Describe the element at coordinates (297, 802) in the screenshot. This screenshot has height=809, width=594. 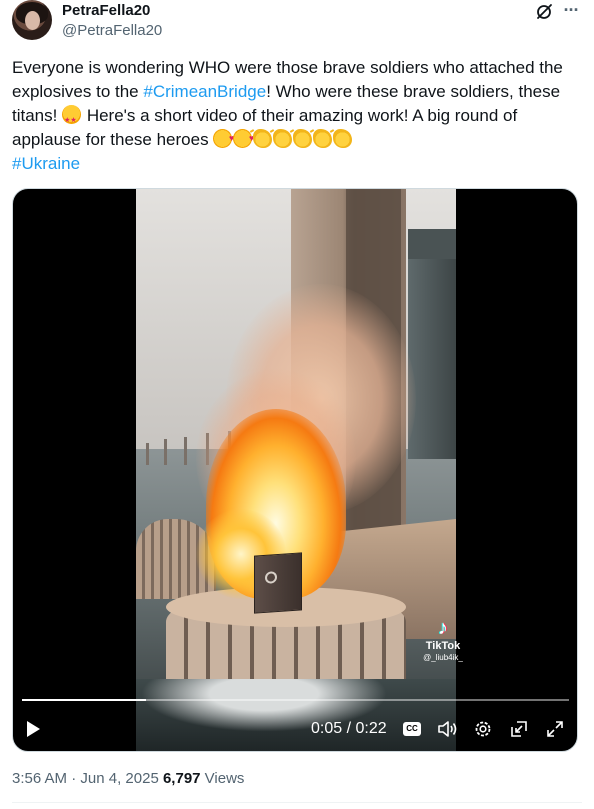
I see `divider` at that location.